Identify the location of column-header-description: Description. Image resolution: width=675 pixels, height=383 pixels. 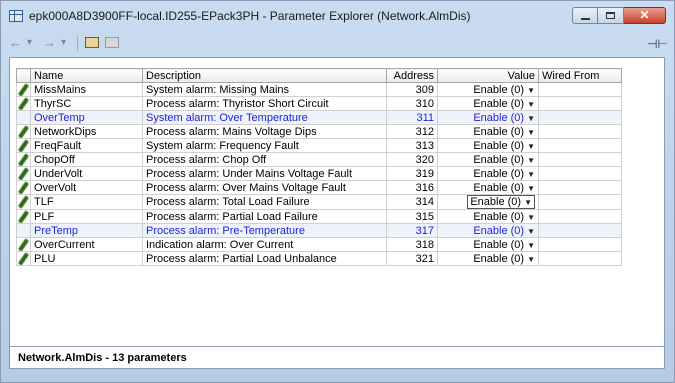
(264, 75).